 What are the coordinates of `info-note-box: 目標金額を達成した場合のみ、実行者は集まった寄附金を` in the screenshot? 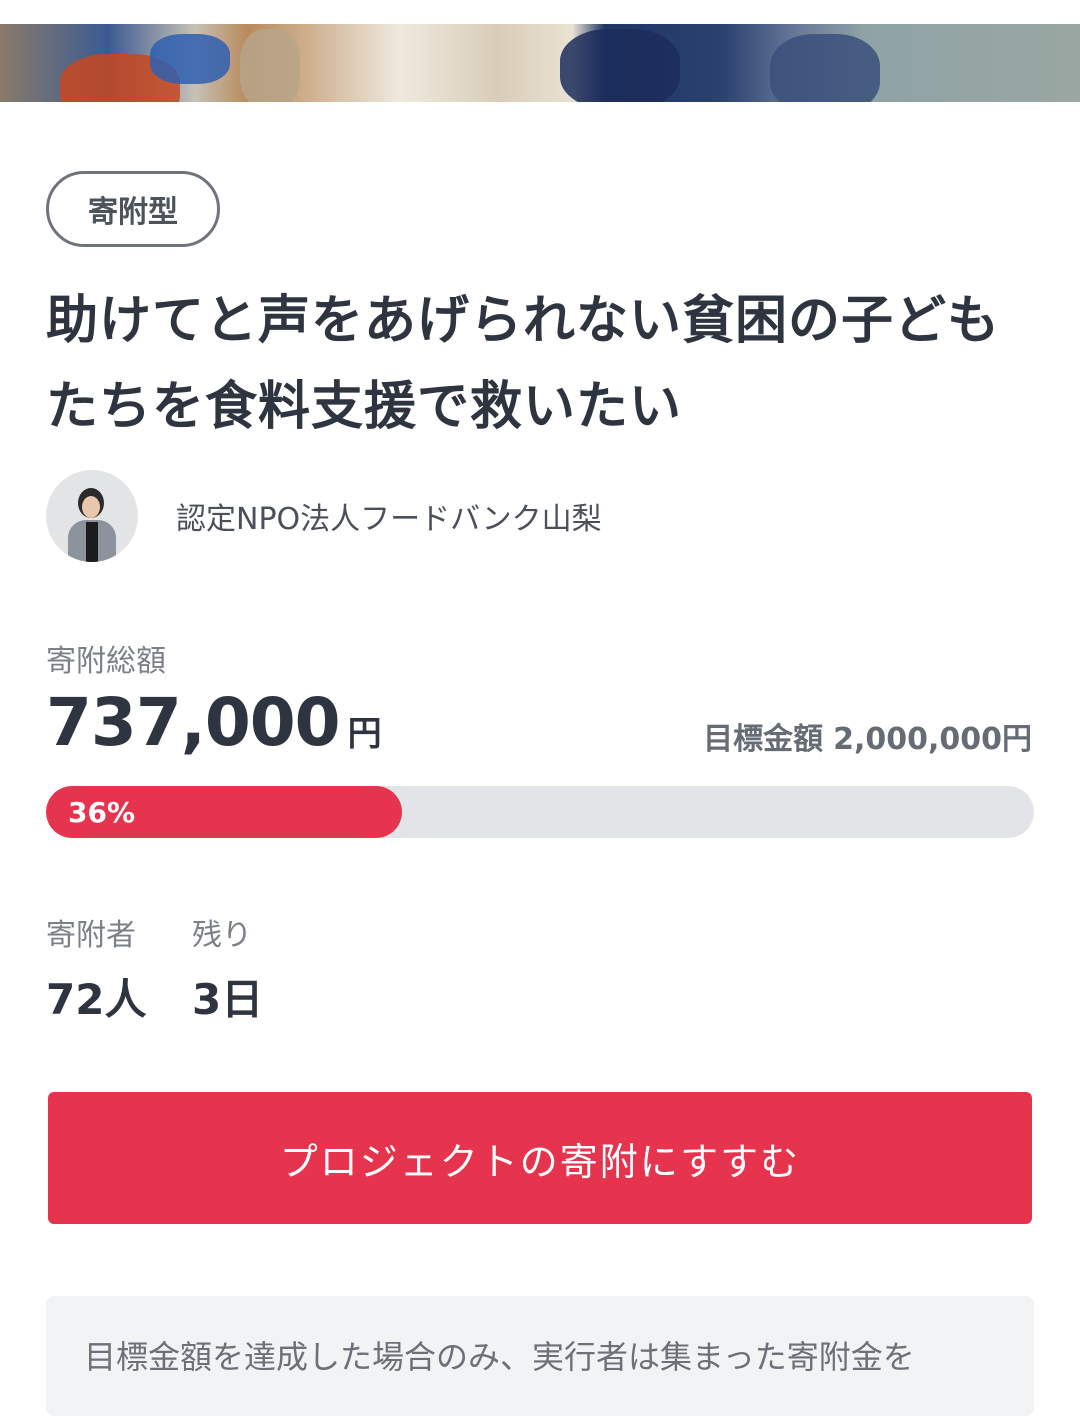 It's located at (540, 1356).